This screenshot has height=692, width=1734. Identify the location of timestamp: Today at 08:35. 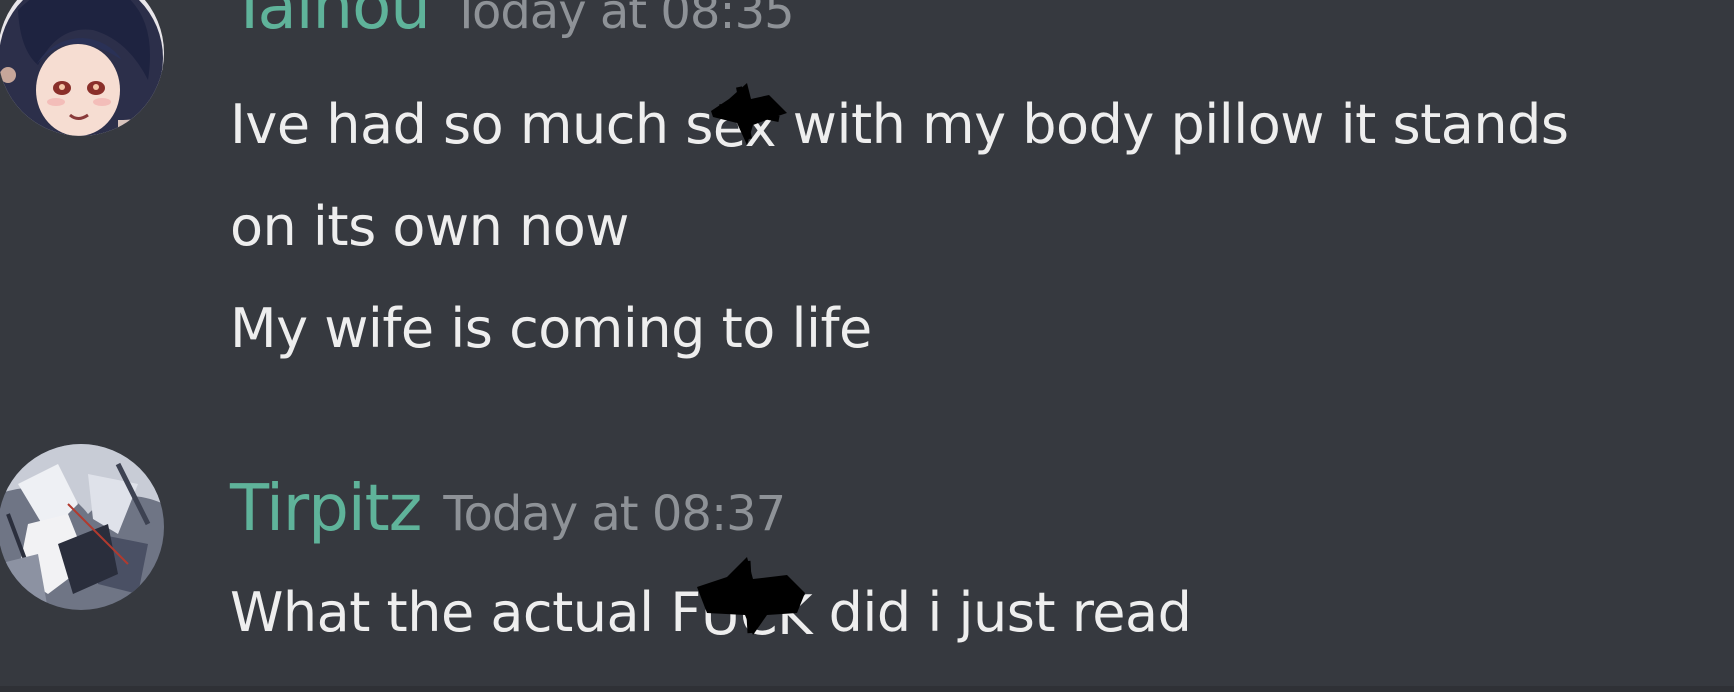
(623, 20).